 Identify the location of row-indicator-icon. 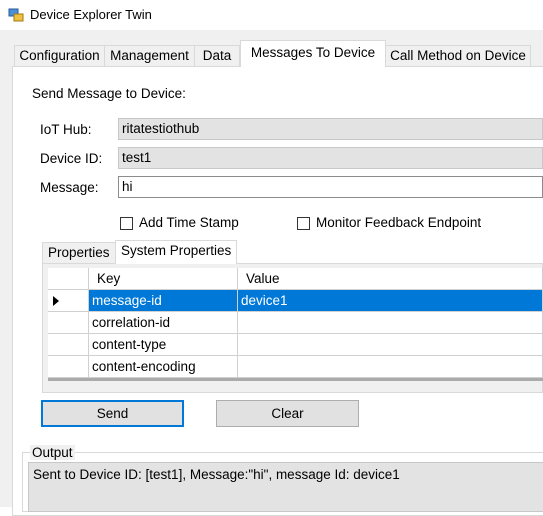
(56, 301).